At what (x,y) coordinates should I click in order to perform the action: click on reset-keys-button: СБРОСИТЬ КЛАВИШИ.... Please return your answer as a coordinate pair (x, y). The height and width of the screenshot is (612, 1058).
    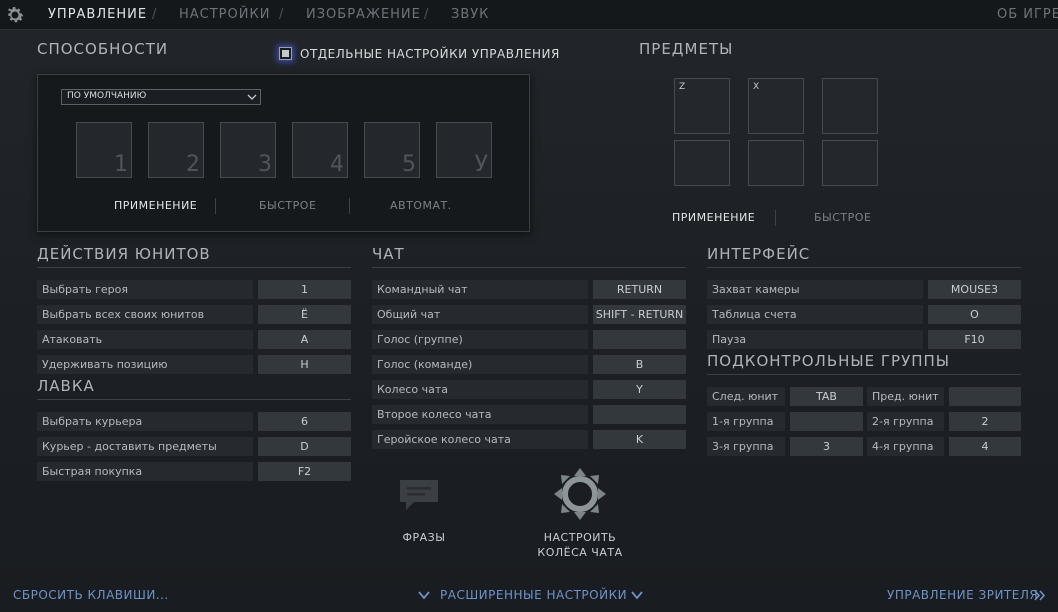
    Looking at the image, I should click on (91, 595).